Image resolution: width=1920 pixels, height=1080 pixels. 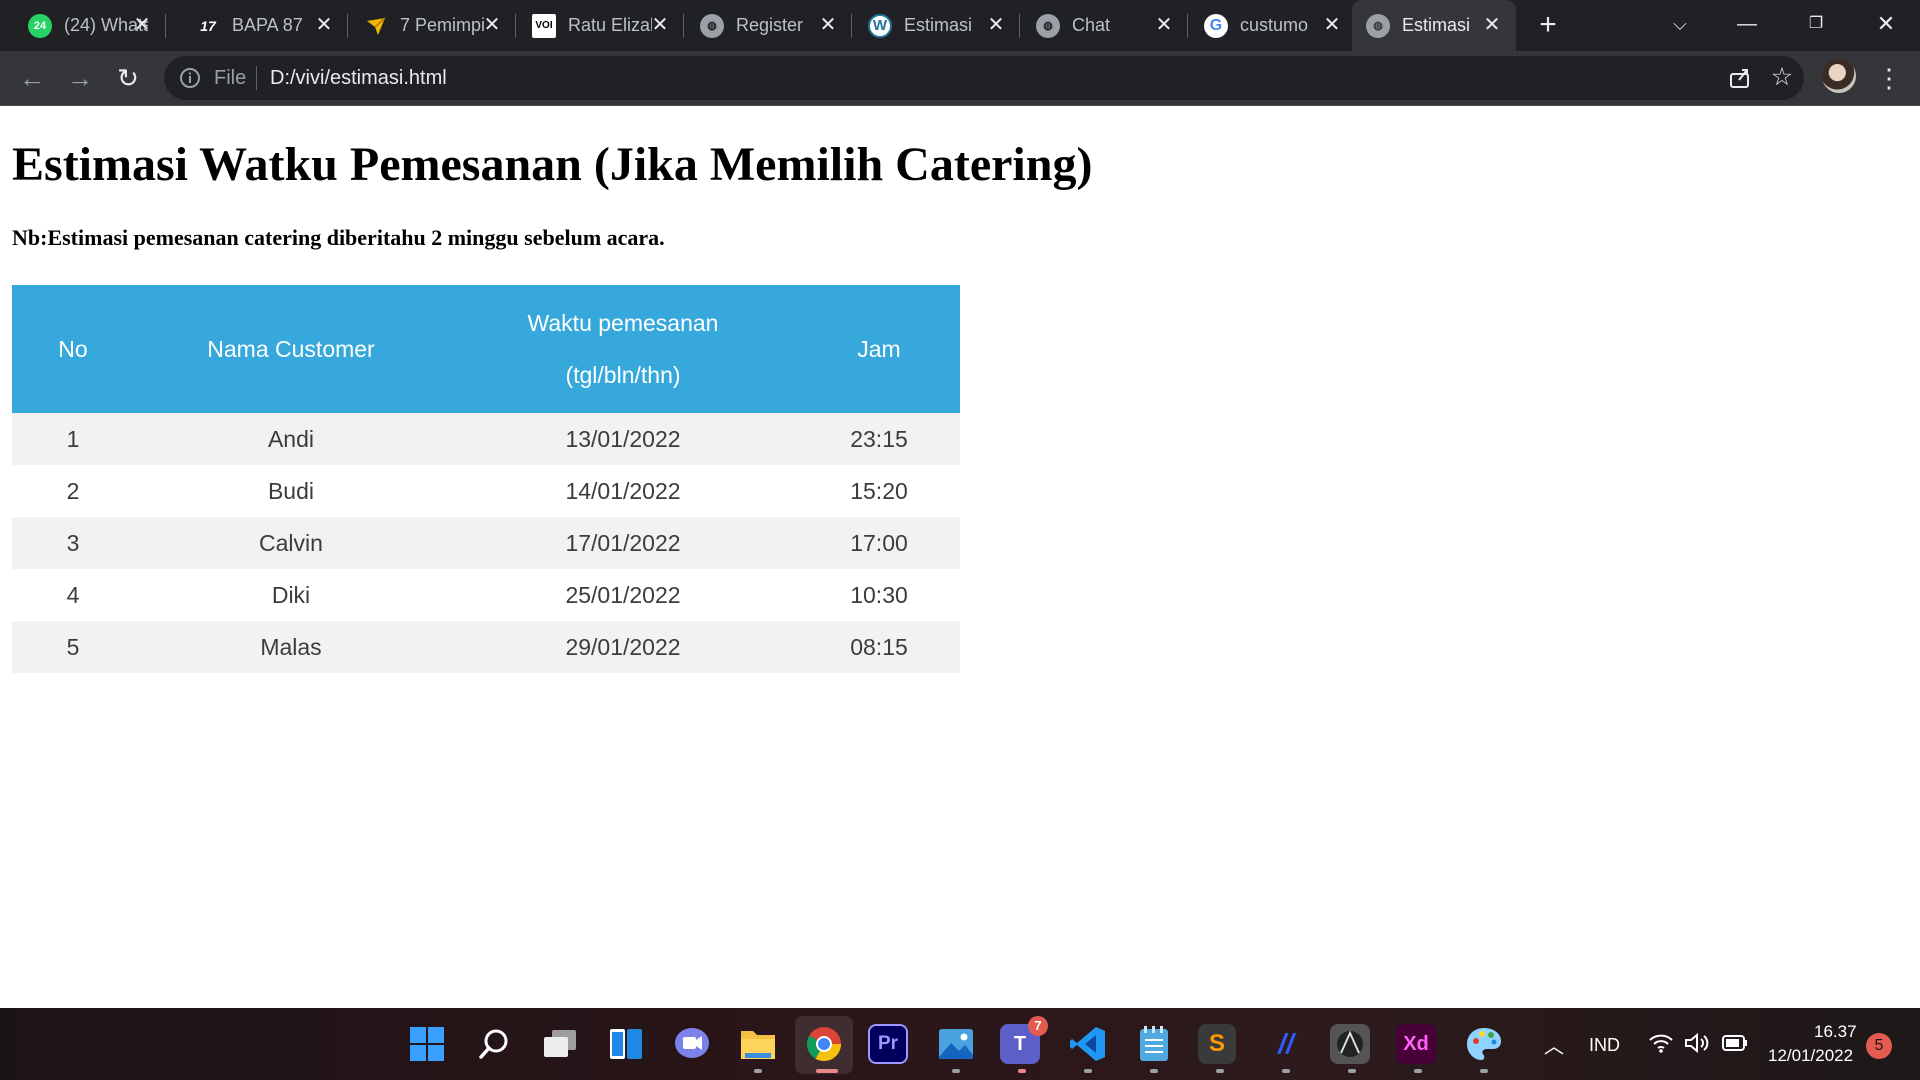 I want to click on tab-estimasi-active: ◍ Estimasi ✕, so click(x=1434, y=25).